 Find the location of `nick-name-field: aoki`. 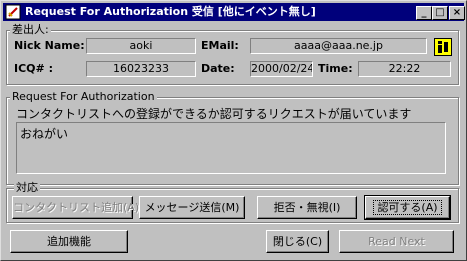

nick-name-field: aoki is located at coordinates (141, 46).